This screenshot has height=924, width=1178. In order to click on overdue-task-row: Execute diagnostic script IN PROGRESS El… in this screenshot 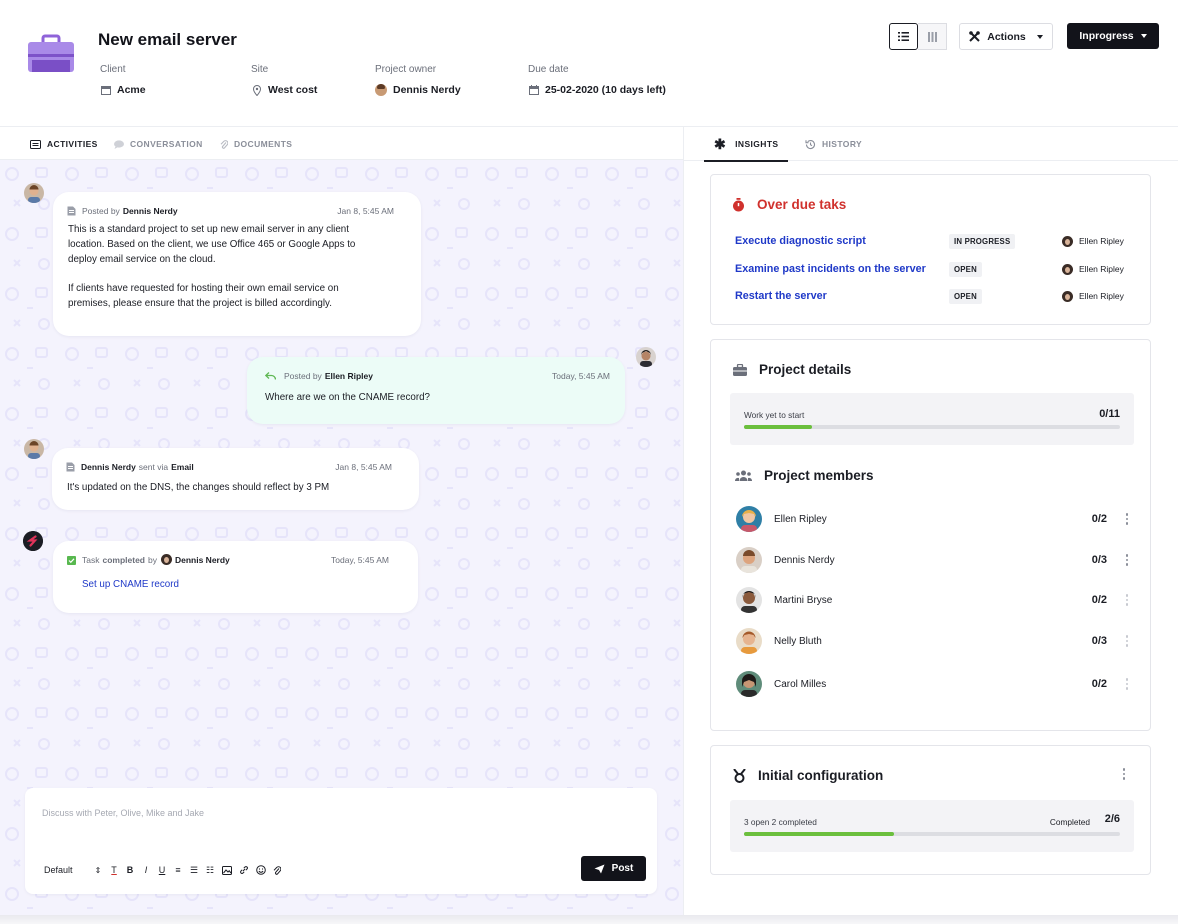, I will do `click(935, 241)`.